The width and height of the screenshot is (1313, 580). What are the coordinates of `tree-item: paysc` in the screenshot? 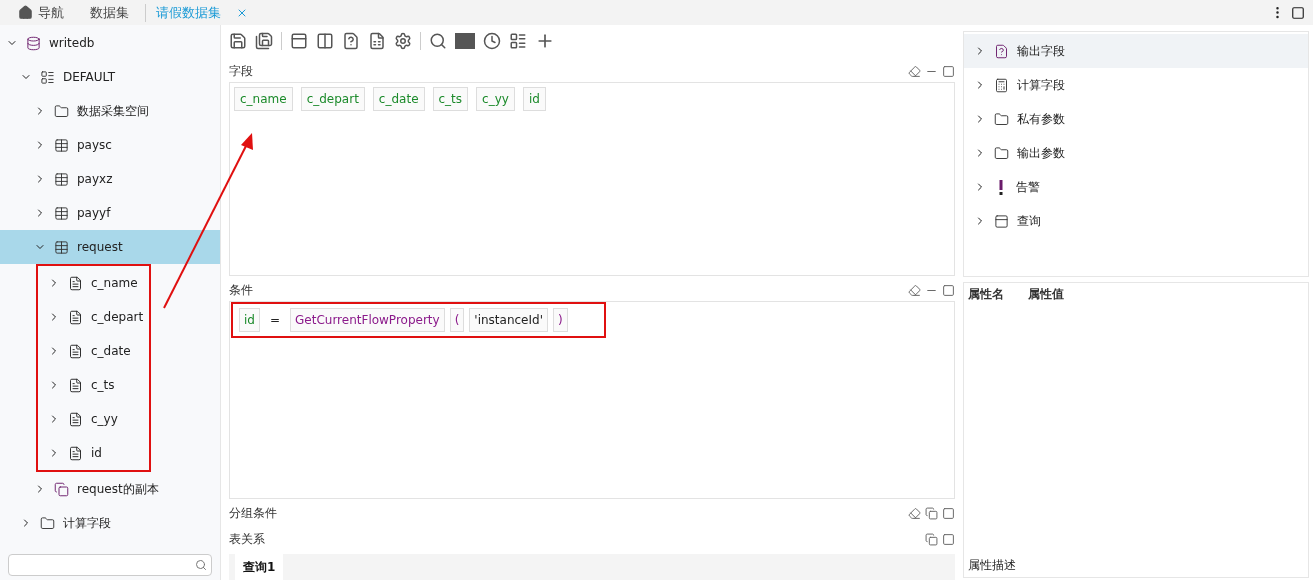 It's located at (110, 145).